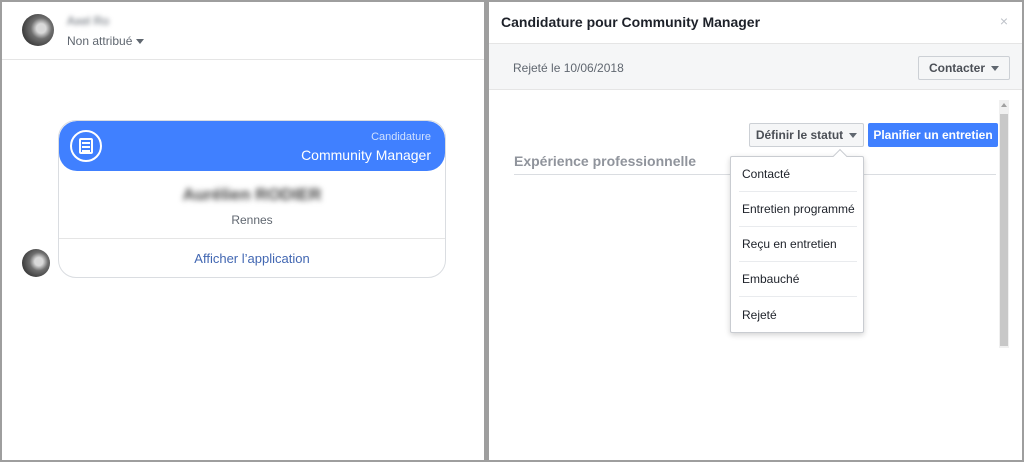 This screenshot has height=462, width=1024. Describe the element at coordinates (1004, 105) in the screenshot. I see `scroll-up-icon` at that location.